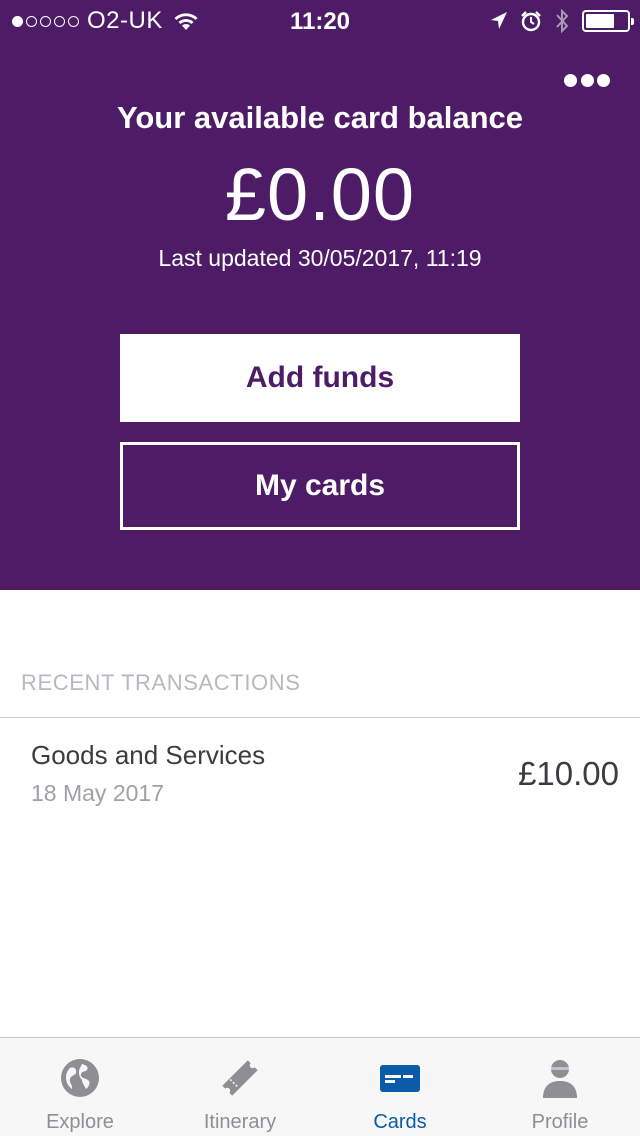 This screenshot has height=1136, width=640. What do you see at coordinates (560, 1079) in the screenshot?
I see `person-icon` at bounding box center [560, 1079].